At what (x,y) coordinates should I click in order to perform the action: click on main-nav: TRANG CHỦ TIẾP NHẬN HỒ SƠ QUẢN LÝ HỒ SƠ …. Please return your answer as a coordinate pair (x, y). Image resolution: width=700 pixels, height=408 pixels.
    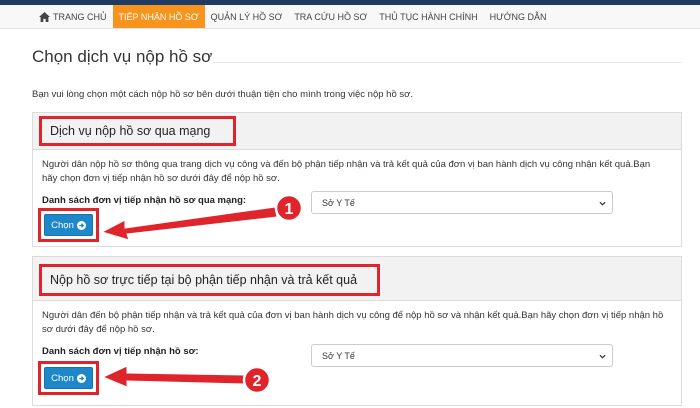
    Looking at the image, I should click on (350, 17).